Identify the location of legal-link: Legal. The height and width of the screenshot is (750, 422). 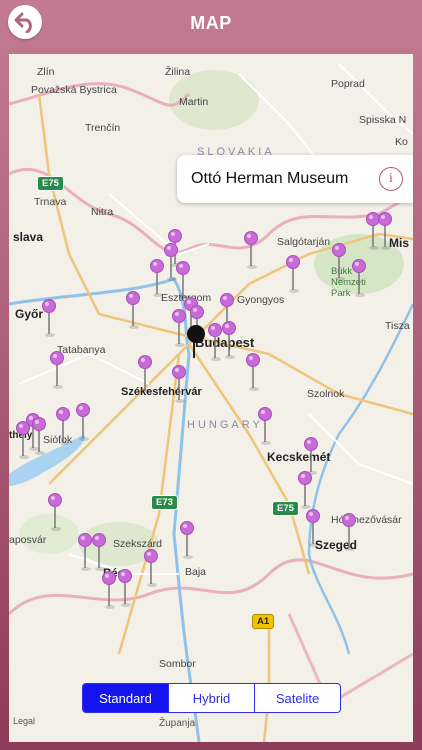
(24, 721).